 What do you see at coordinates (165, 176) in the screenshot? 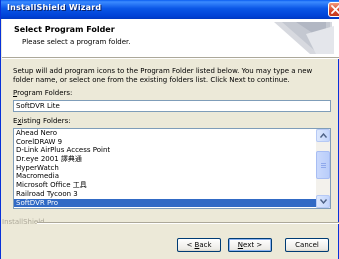
I see `folder-list-item: Macromedia` at bounding box center [165, 176].